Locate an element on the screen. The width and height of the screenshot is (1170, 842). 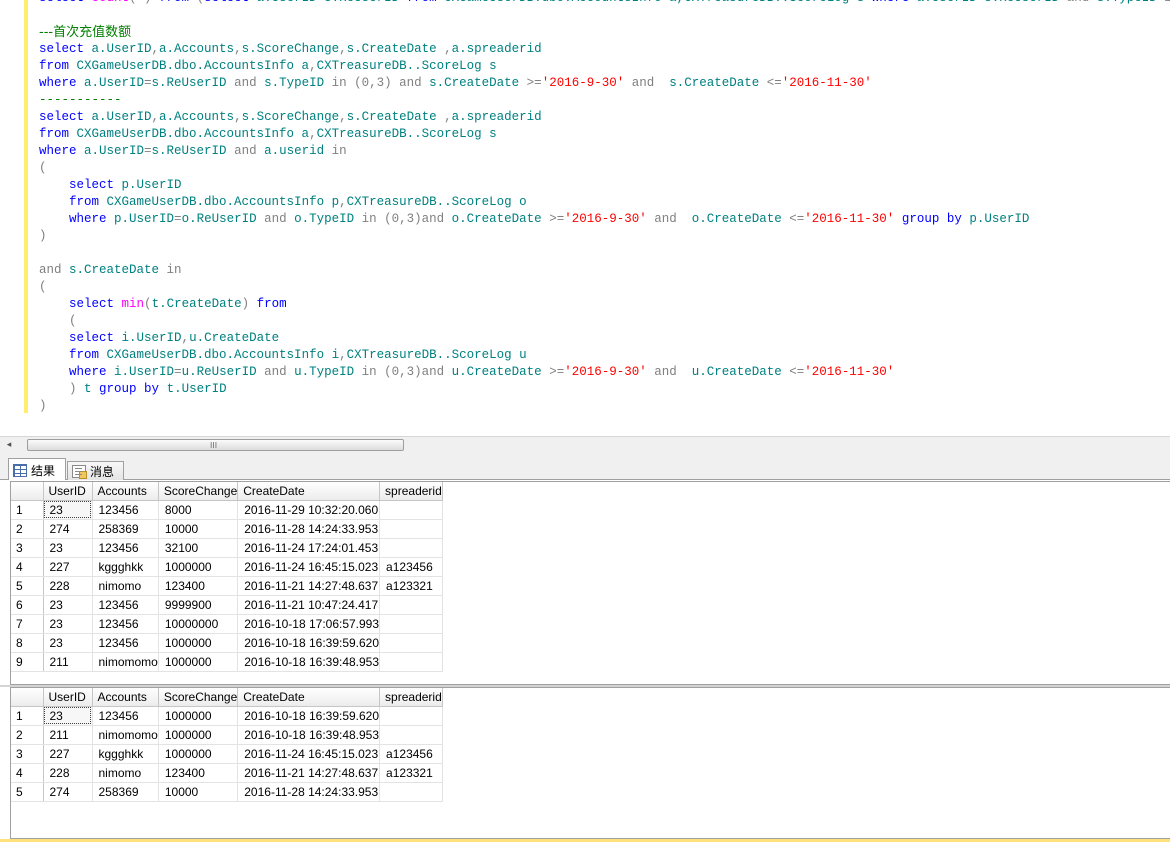
column-header-createdate: CreateDate is located at coordinates (309, 491).